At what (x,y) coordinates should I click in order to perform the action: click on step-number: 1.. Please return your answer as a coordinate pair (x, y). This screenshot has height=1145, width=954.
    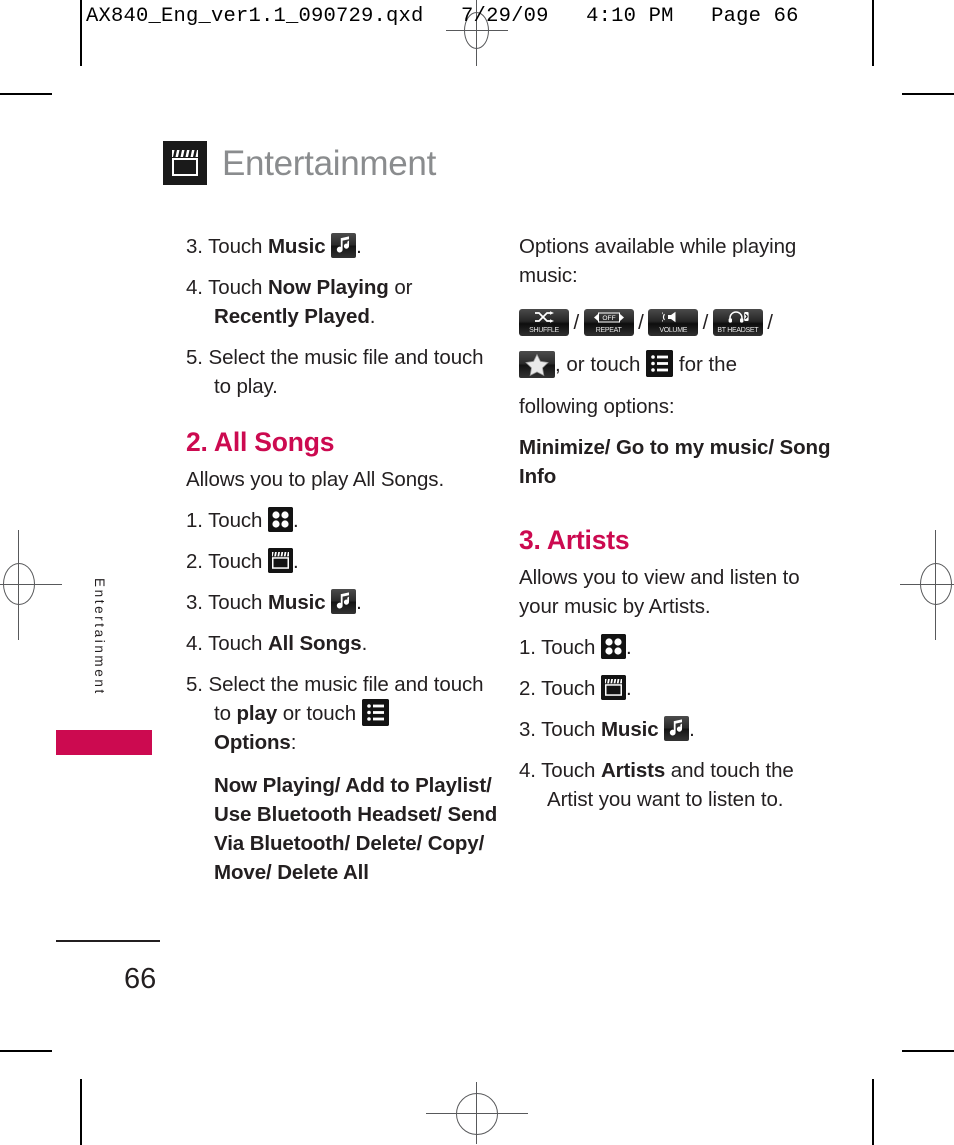
    Looking at the image, I should click on (194, 521).